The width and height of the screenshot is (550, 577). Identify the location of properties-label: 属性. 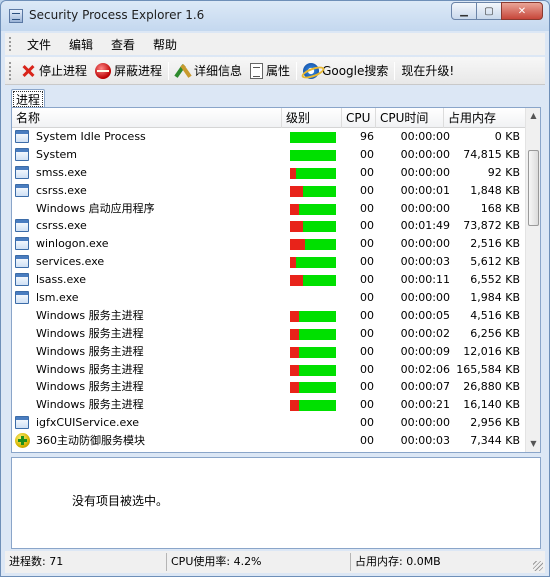
(278, 71).